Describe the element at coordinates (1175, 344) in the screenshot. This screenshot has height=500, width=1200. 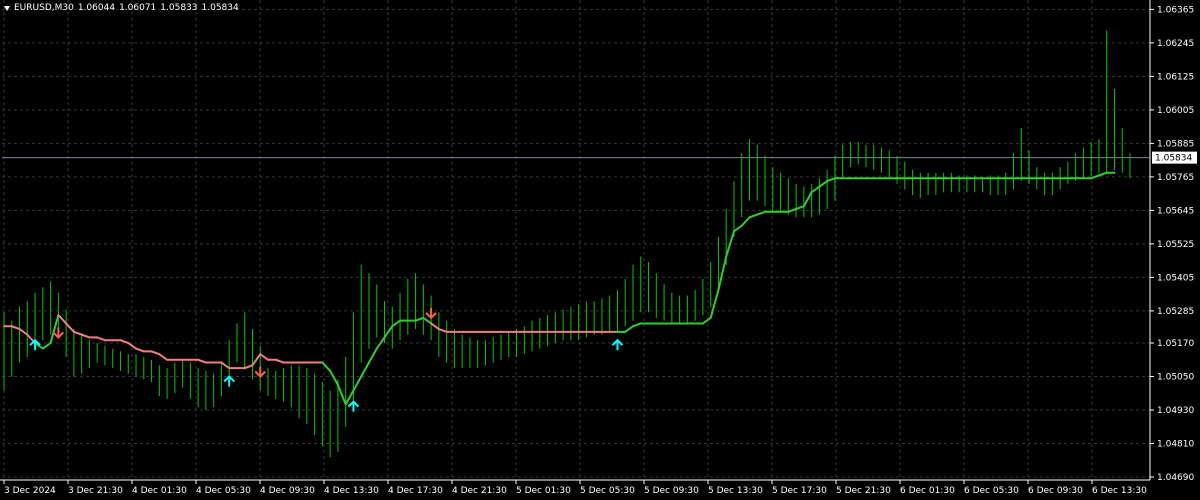
I see `price-tick-label: 1.05170` at that location.